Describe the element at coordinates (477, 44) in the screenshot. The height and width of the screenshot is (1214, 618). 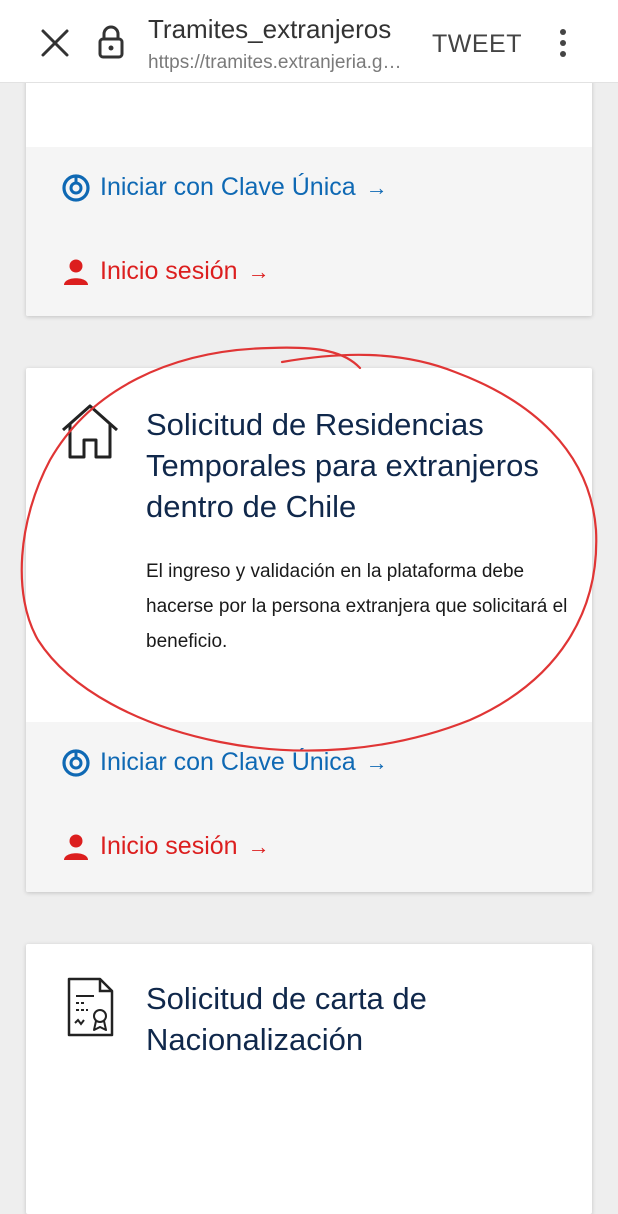
I see `tweet-button: TWEET` at that location.